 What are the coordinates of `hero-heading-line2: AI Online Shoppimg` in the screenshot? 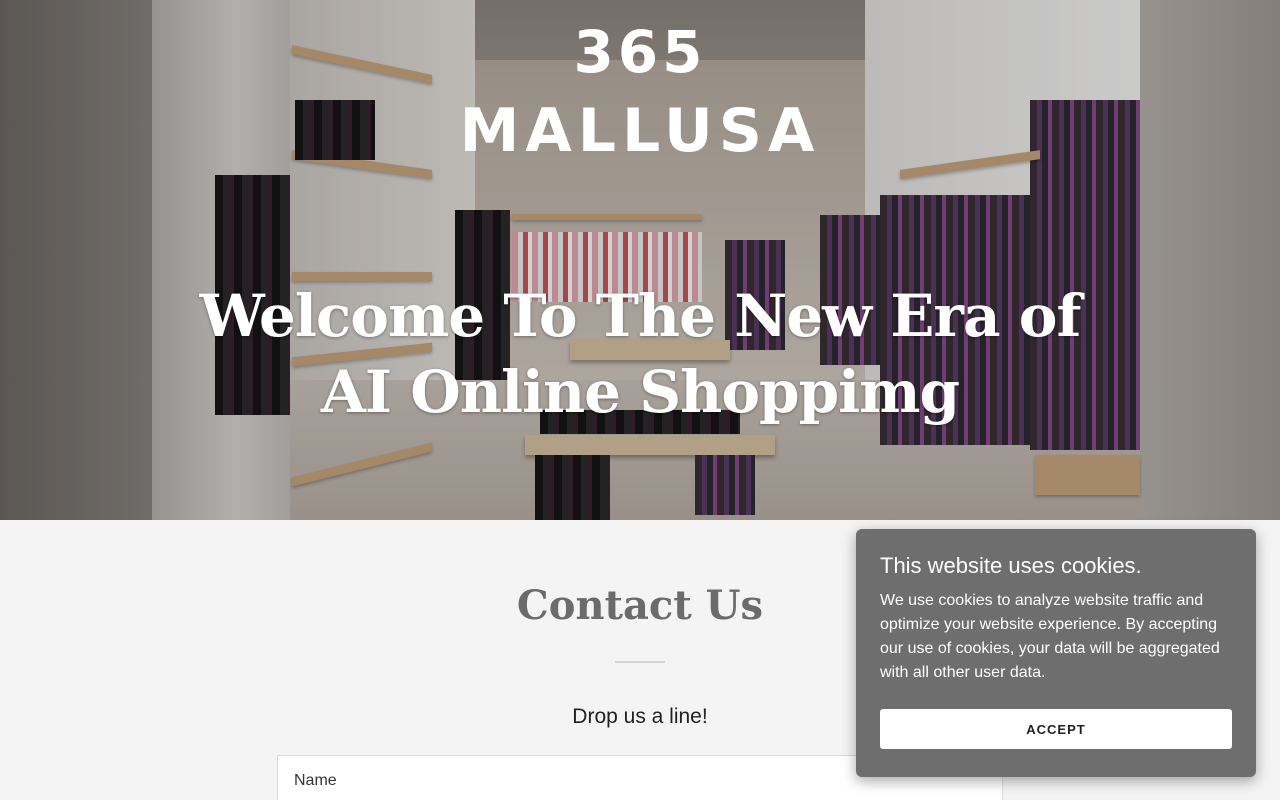 It's located at (640, 392).